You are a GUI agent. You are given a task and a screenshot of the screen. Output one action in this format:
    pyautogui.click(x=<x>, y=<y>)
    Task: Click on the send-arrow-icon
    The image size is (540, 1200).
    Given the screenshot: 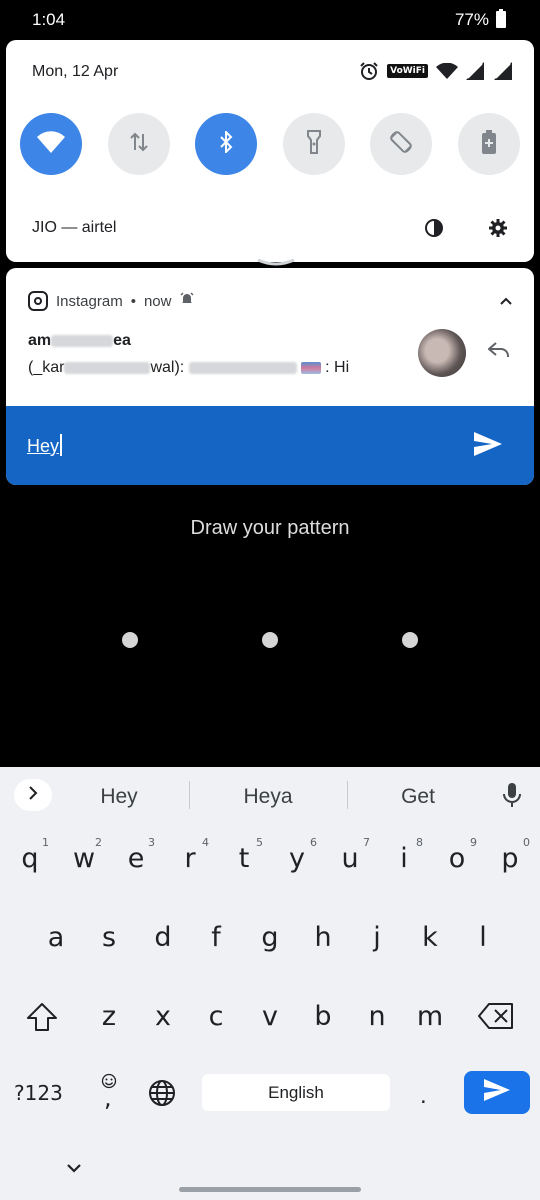 What is the action you would take?
    pyautogui.click(x=497, y=1092)
    